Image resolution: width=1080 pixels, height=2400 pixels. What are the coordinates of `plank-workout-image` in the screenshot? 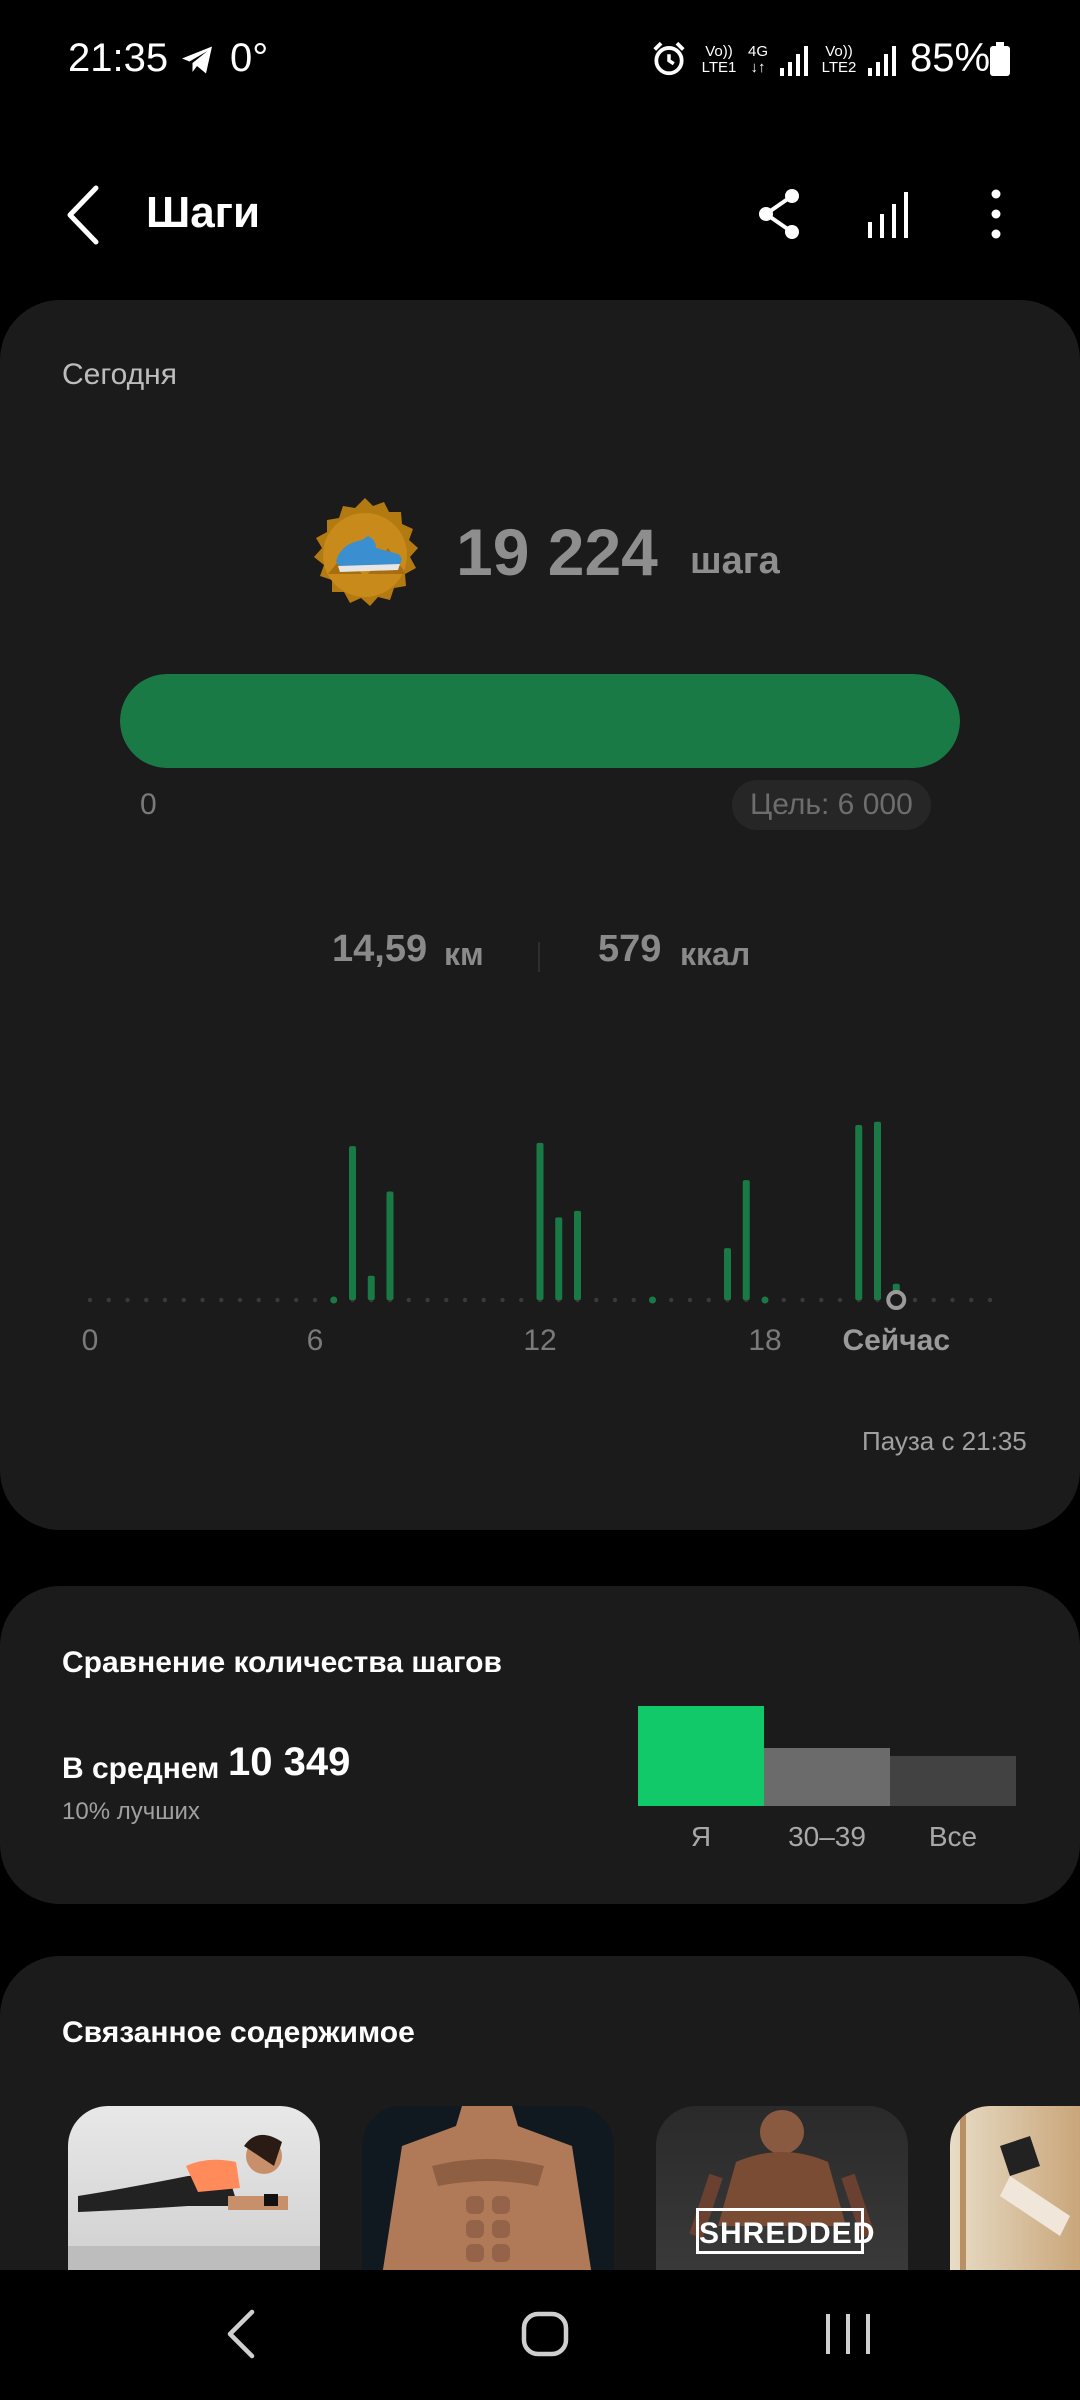 It's located at (194, 2205).